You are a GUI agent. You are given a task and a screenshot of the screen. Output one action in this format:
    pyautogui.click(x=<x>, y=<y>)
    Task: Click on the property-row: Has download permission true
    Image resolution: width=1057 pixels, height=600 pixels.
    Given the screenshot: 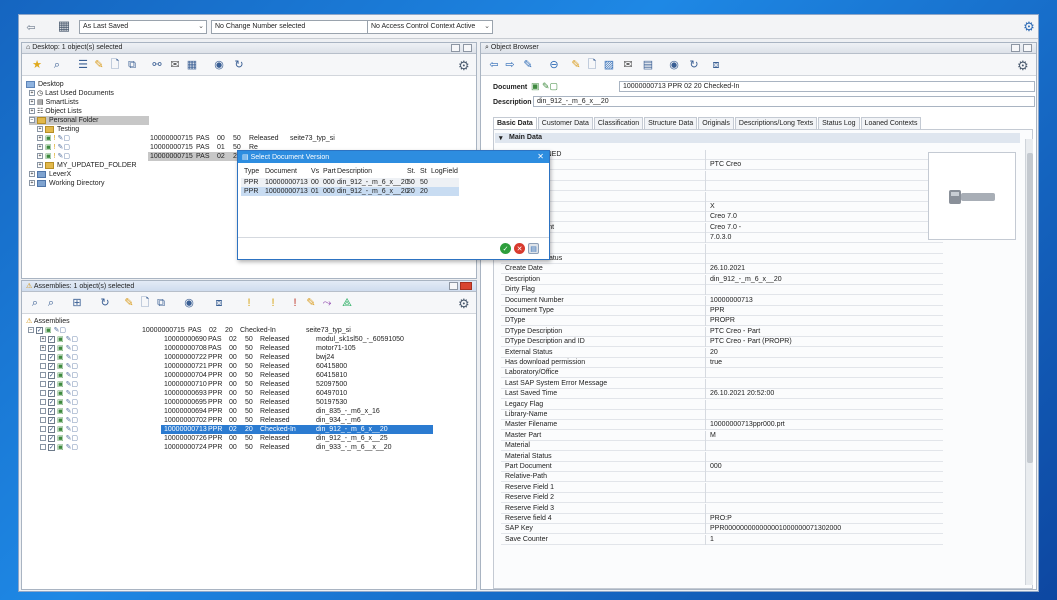 What is the action you would take?
    pyautogui.click(x=722, y=363)
    